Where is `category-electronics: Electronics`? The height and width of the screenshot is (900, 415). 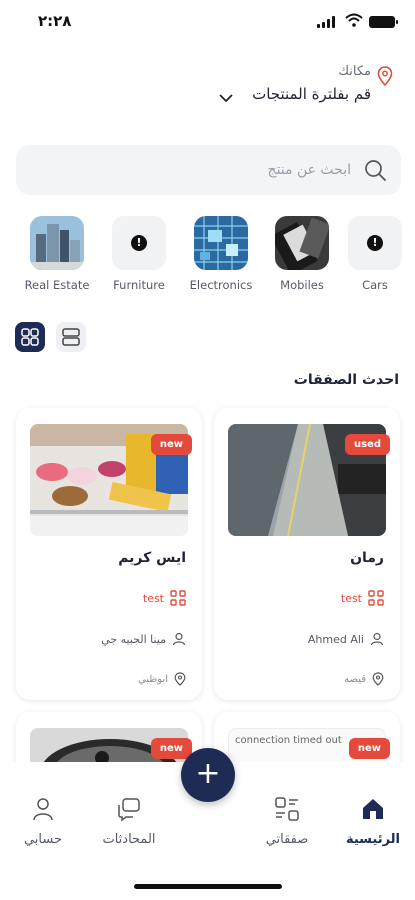 category-electronics: Electronics is located at coordinates (221, 254).